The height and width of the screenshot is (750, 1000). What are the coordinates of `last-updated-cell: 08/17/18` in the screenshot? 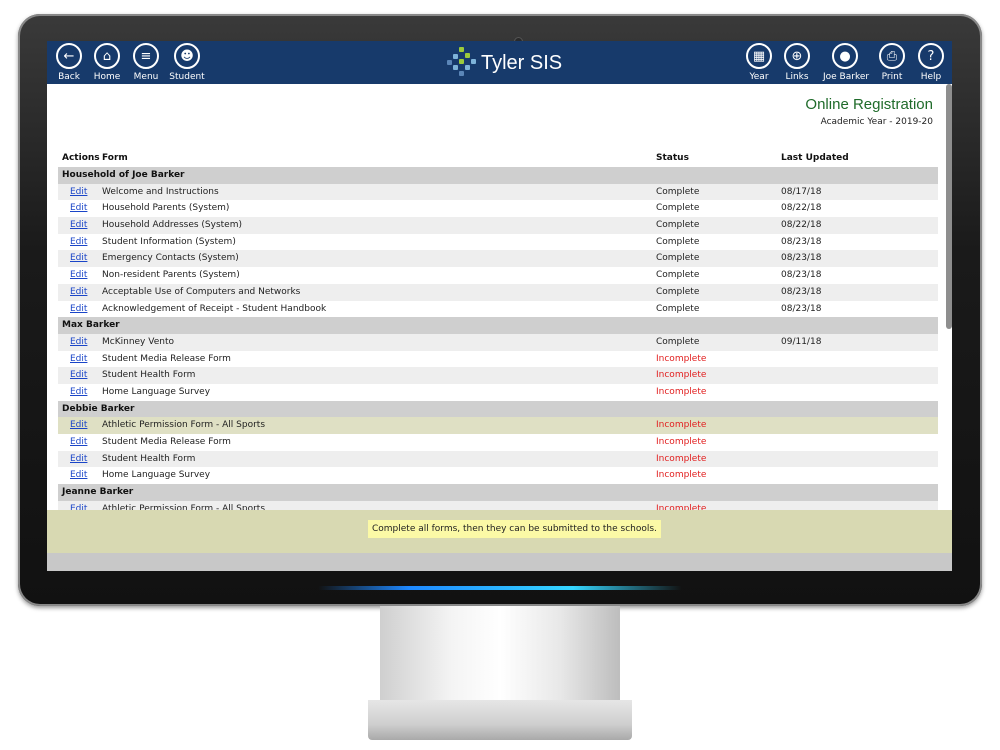 It's located at (801, 191).